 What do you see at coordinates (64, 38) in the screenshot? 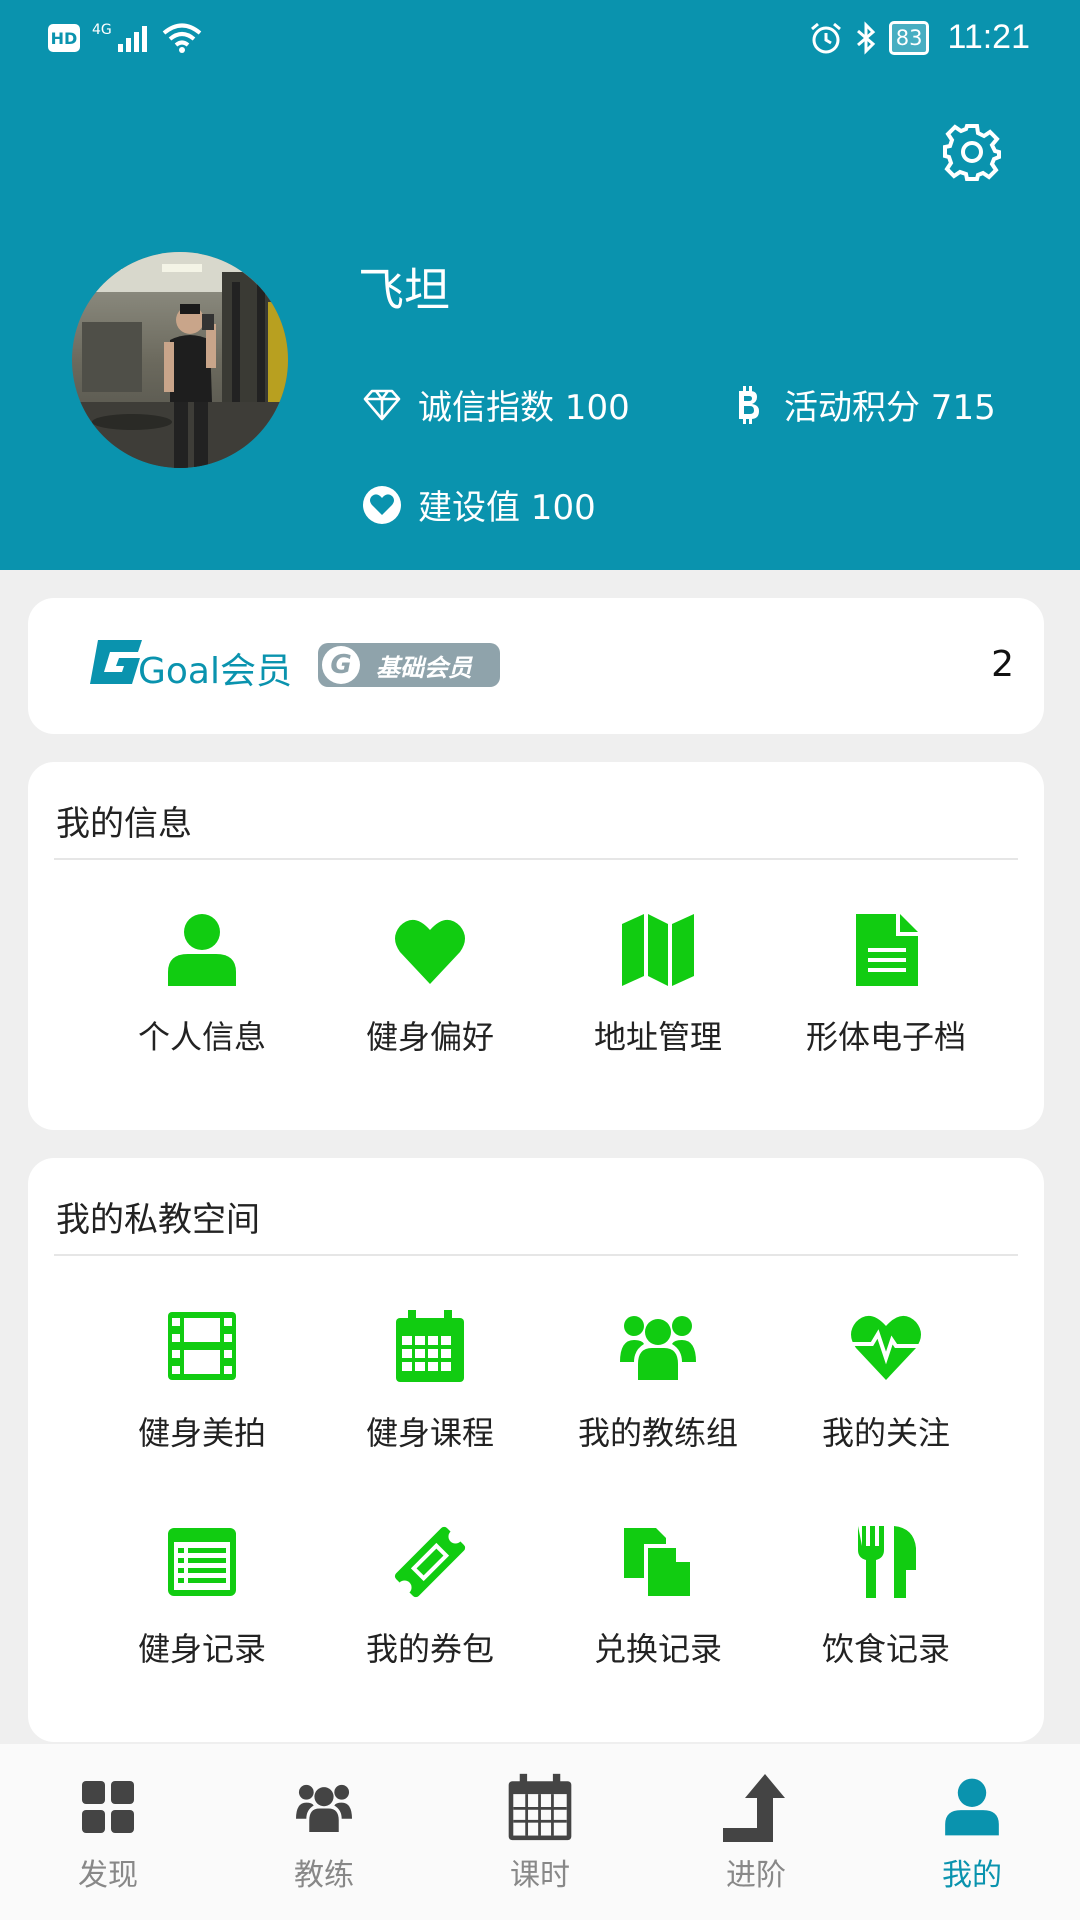
I see `hd-badge: HD` at bounding box center [64, 38].